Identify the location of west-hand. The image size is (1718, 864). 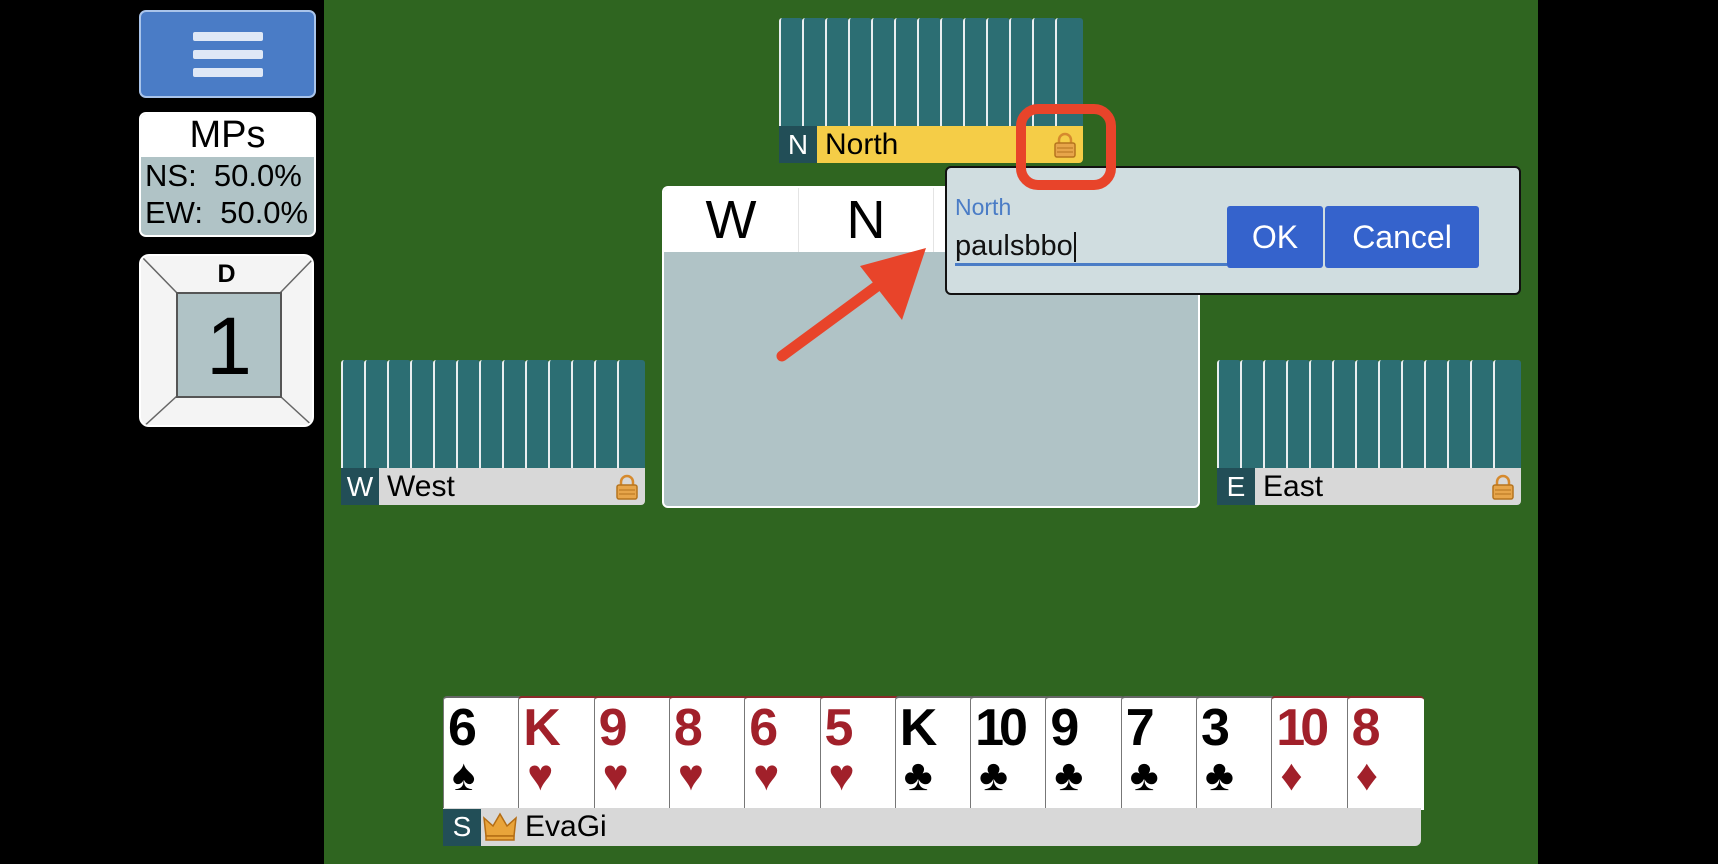
(493, 415).